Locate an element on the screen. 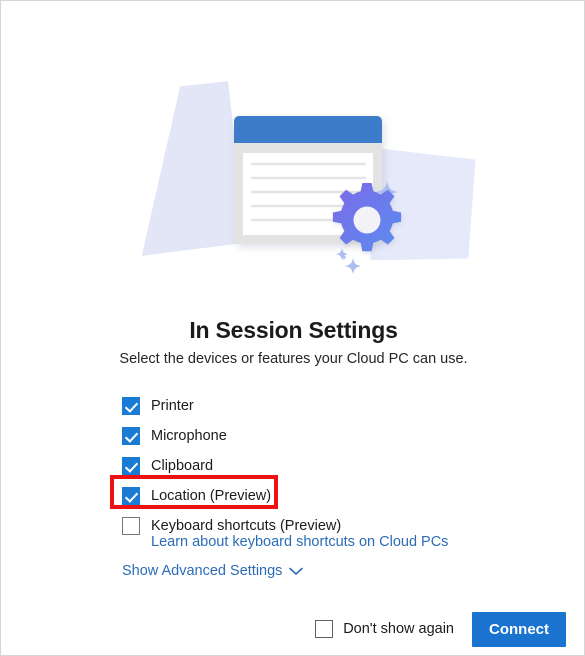 The image size is (585, 656). dont-show-again-label: Don't show again is located at coordinates (398, 629).